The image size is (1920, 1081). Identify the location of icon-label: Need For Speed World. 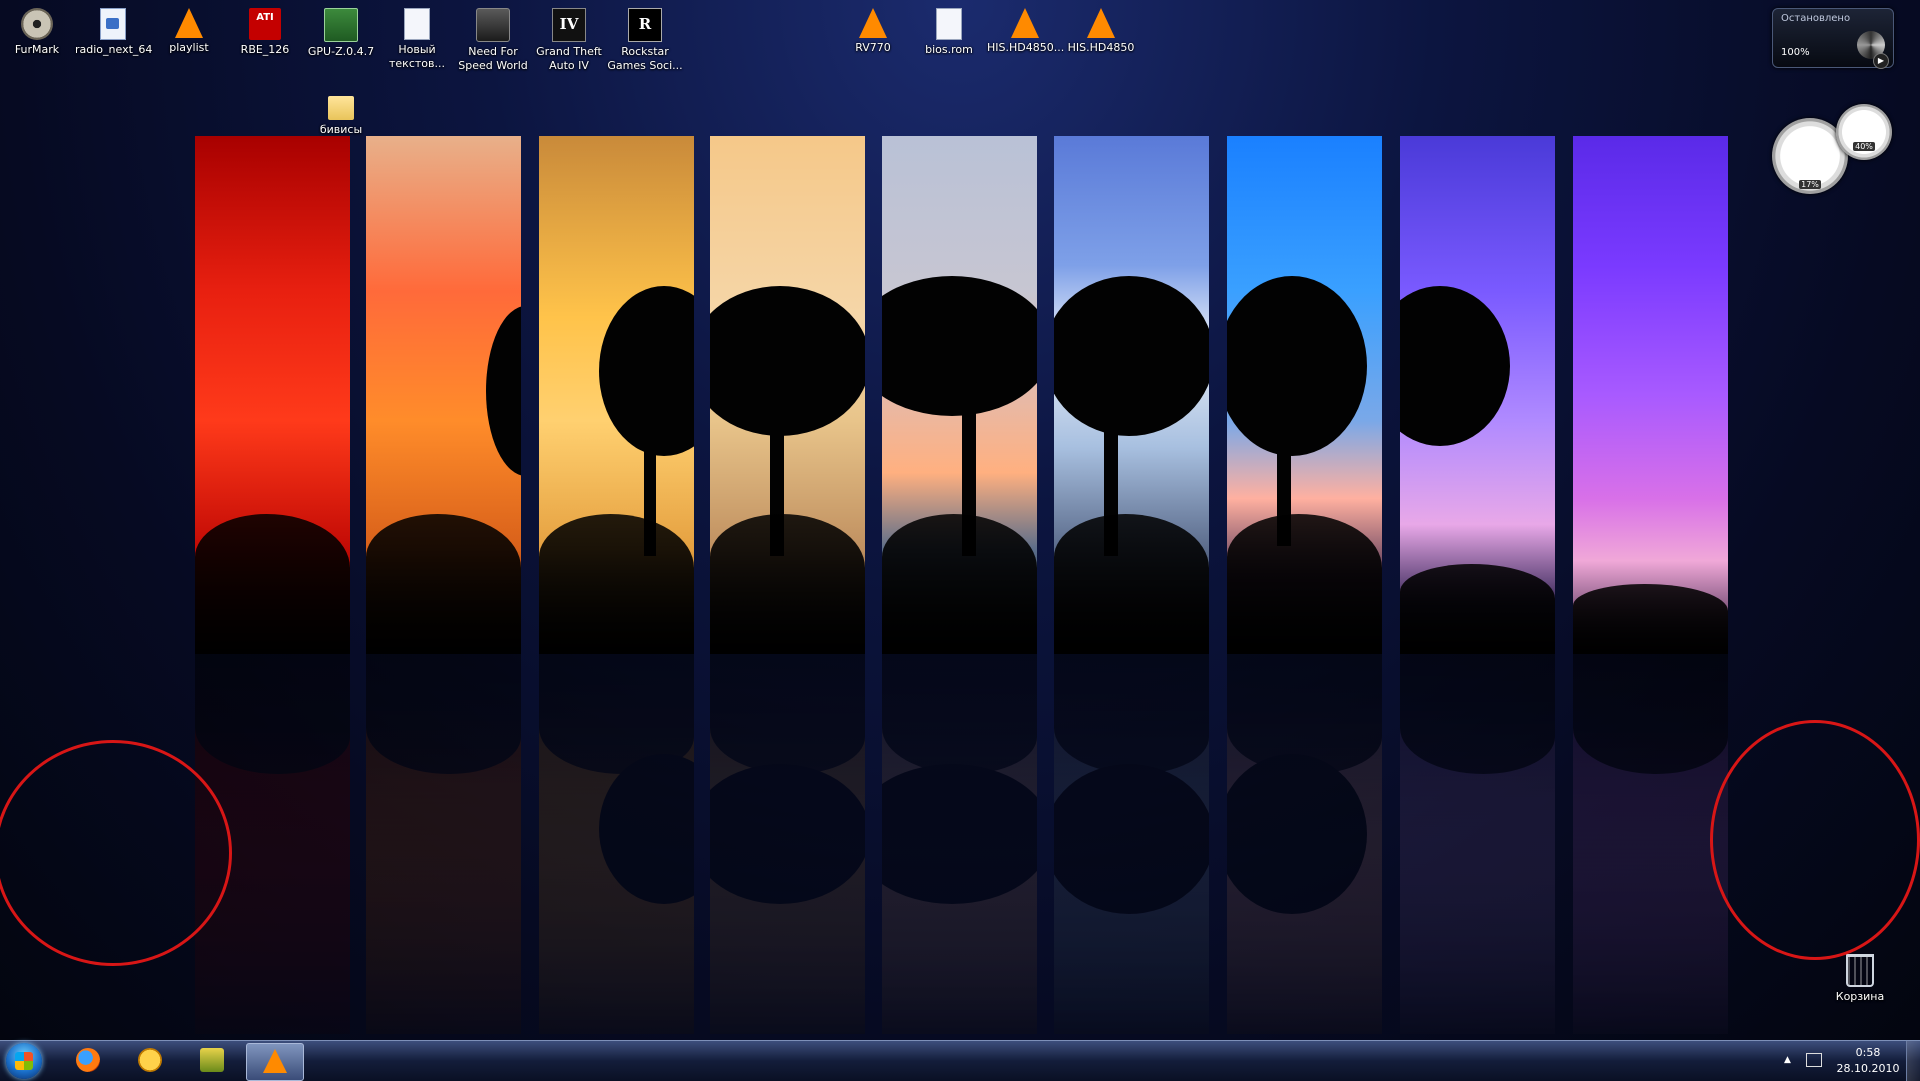
(493, 58).